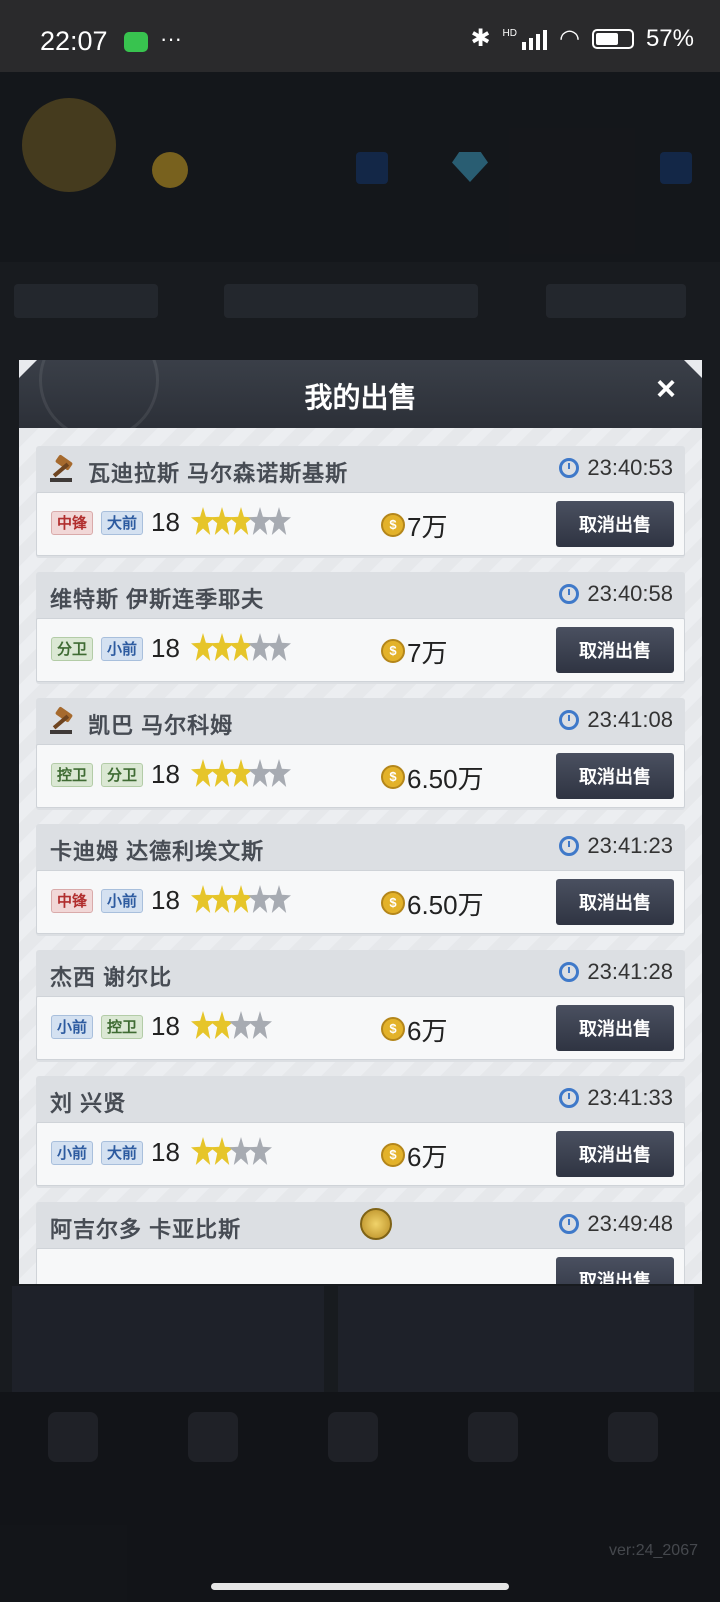 The height and width of the screenshot is (1602, 720). Describe the element at coordinates (630, 1223) in the screenshot. I see `sale-time: 23:49:48` at that location.